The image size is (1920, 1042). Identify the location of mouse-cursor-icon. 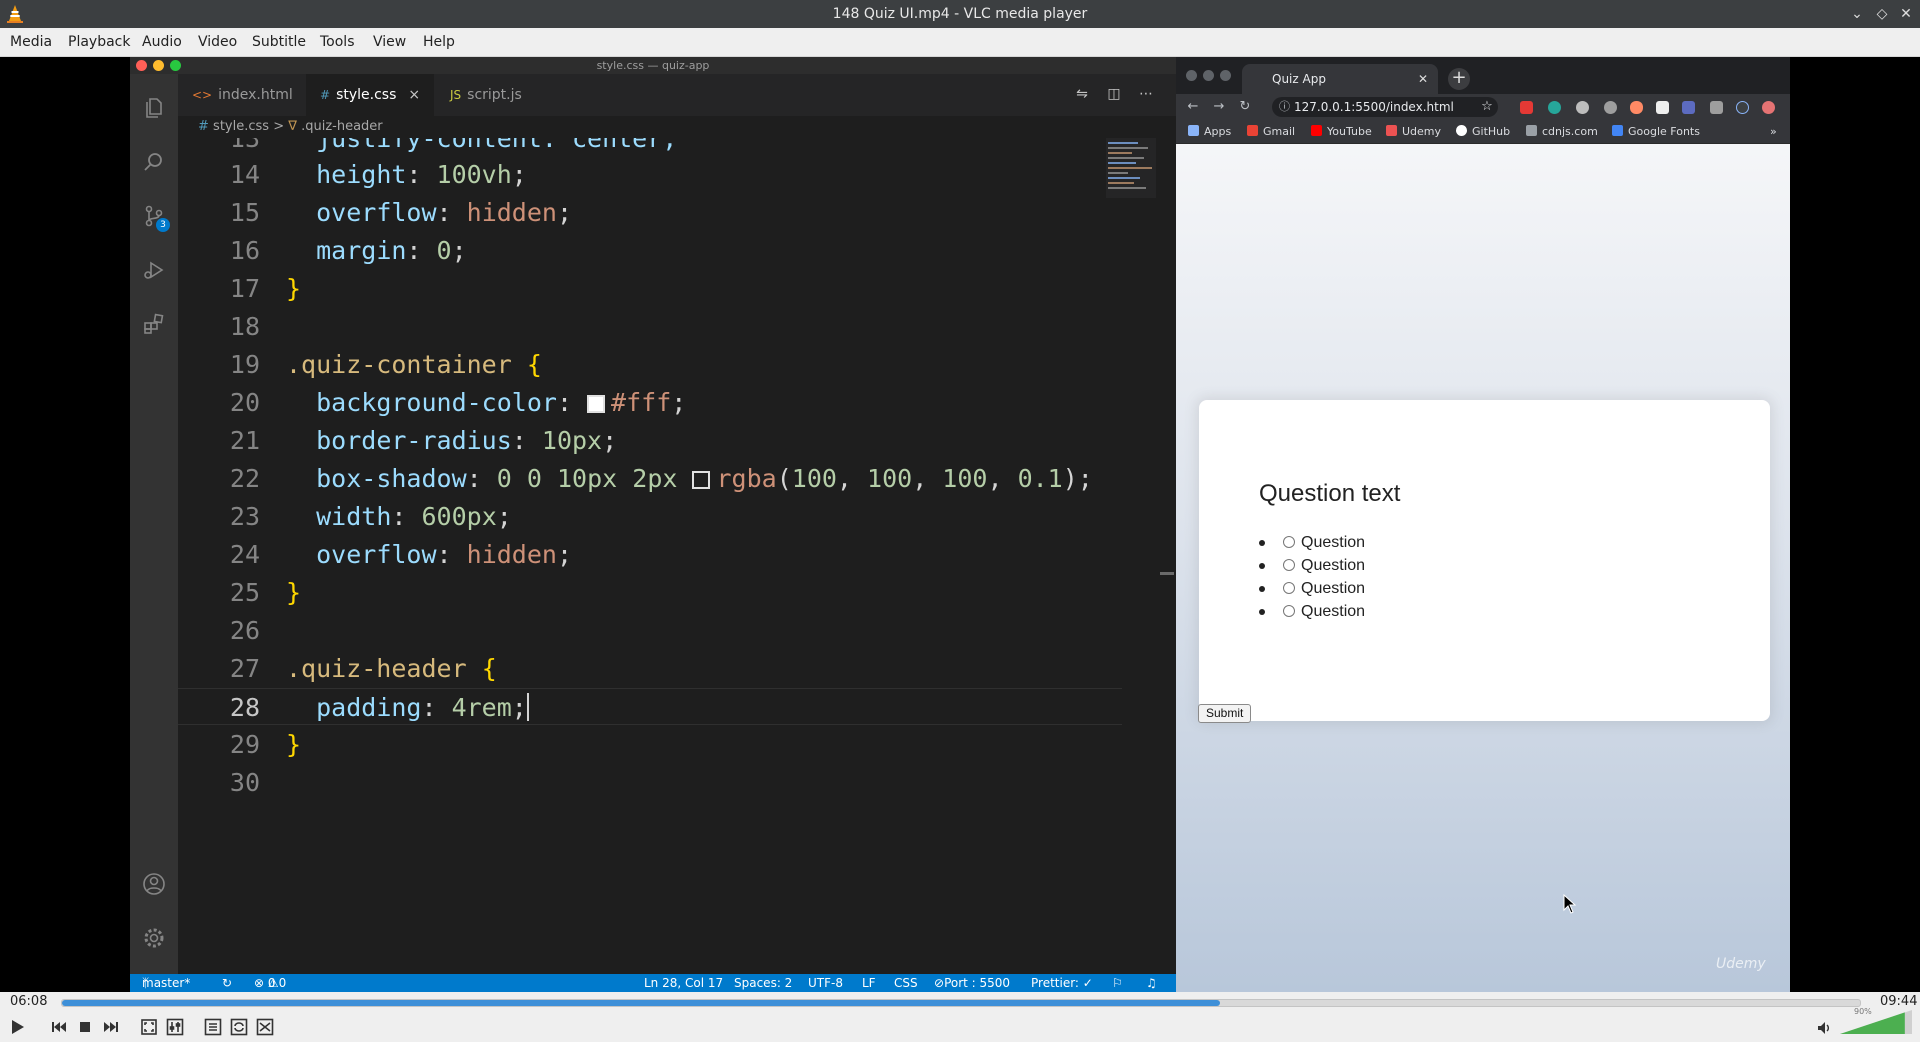
(1570, 904).